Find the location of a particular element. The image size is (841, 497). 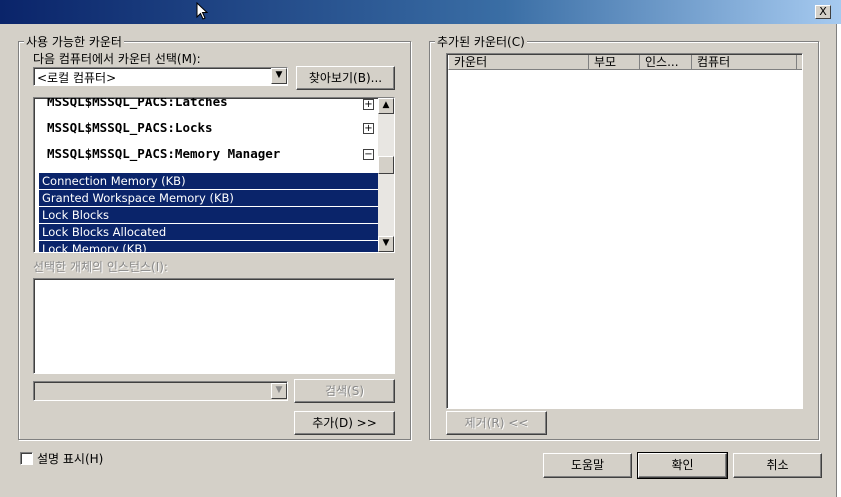

cancel-button: 취소 is located at coordinates (777, 465).